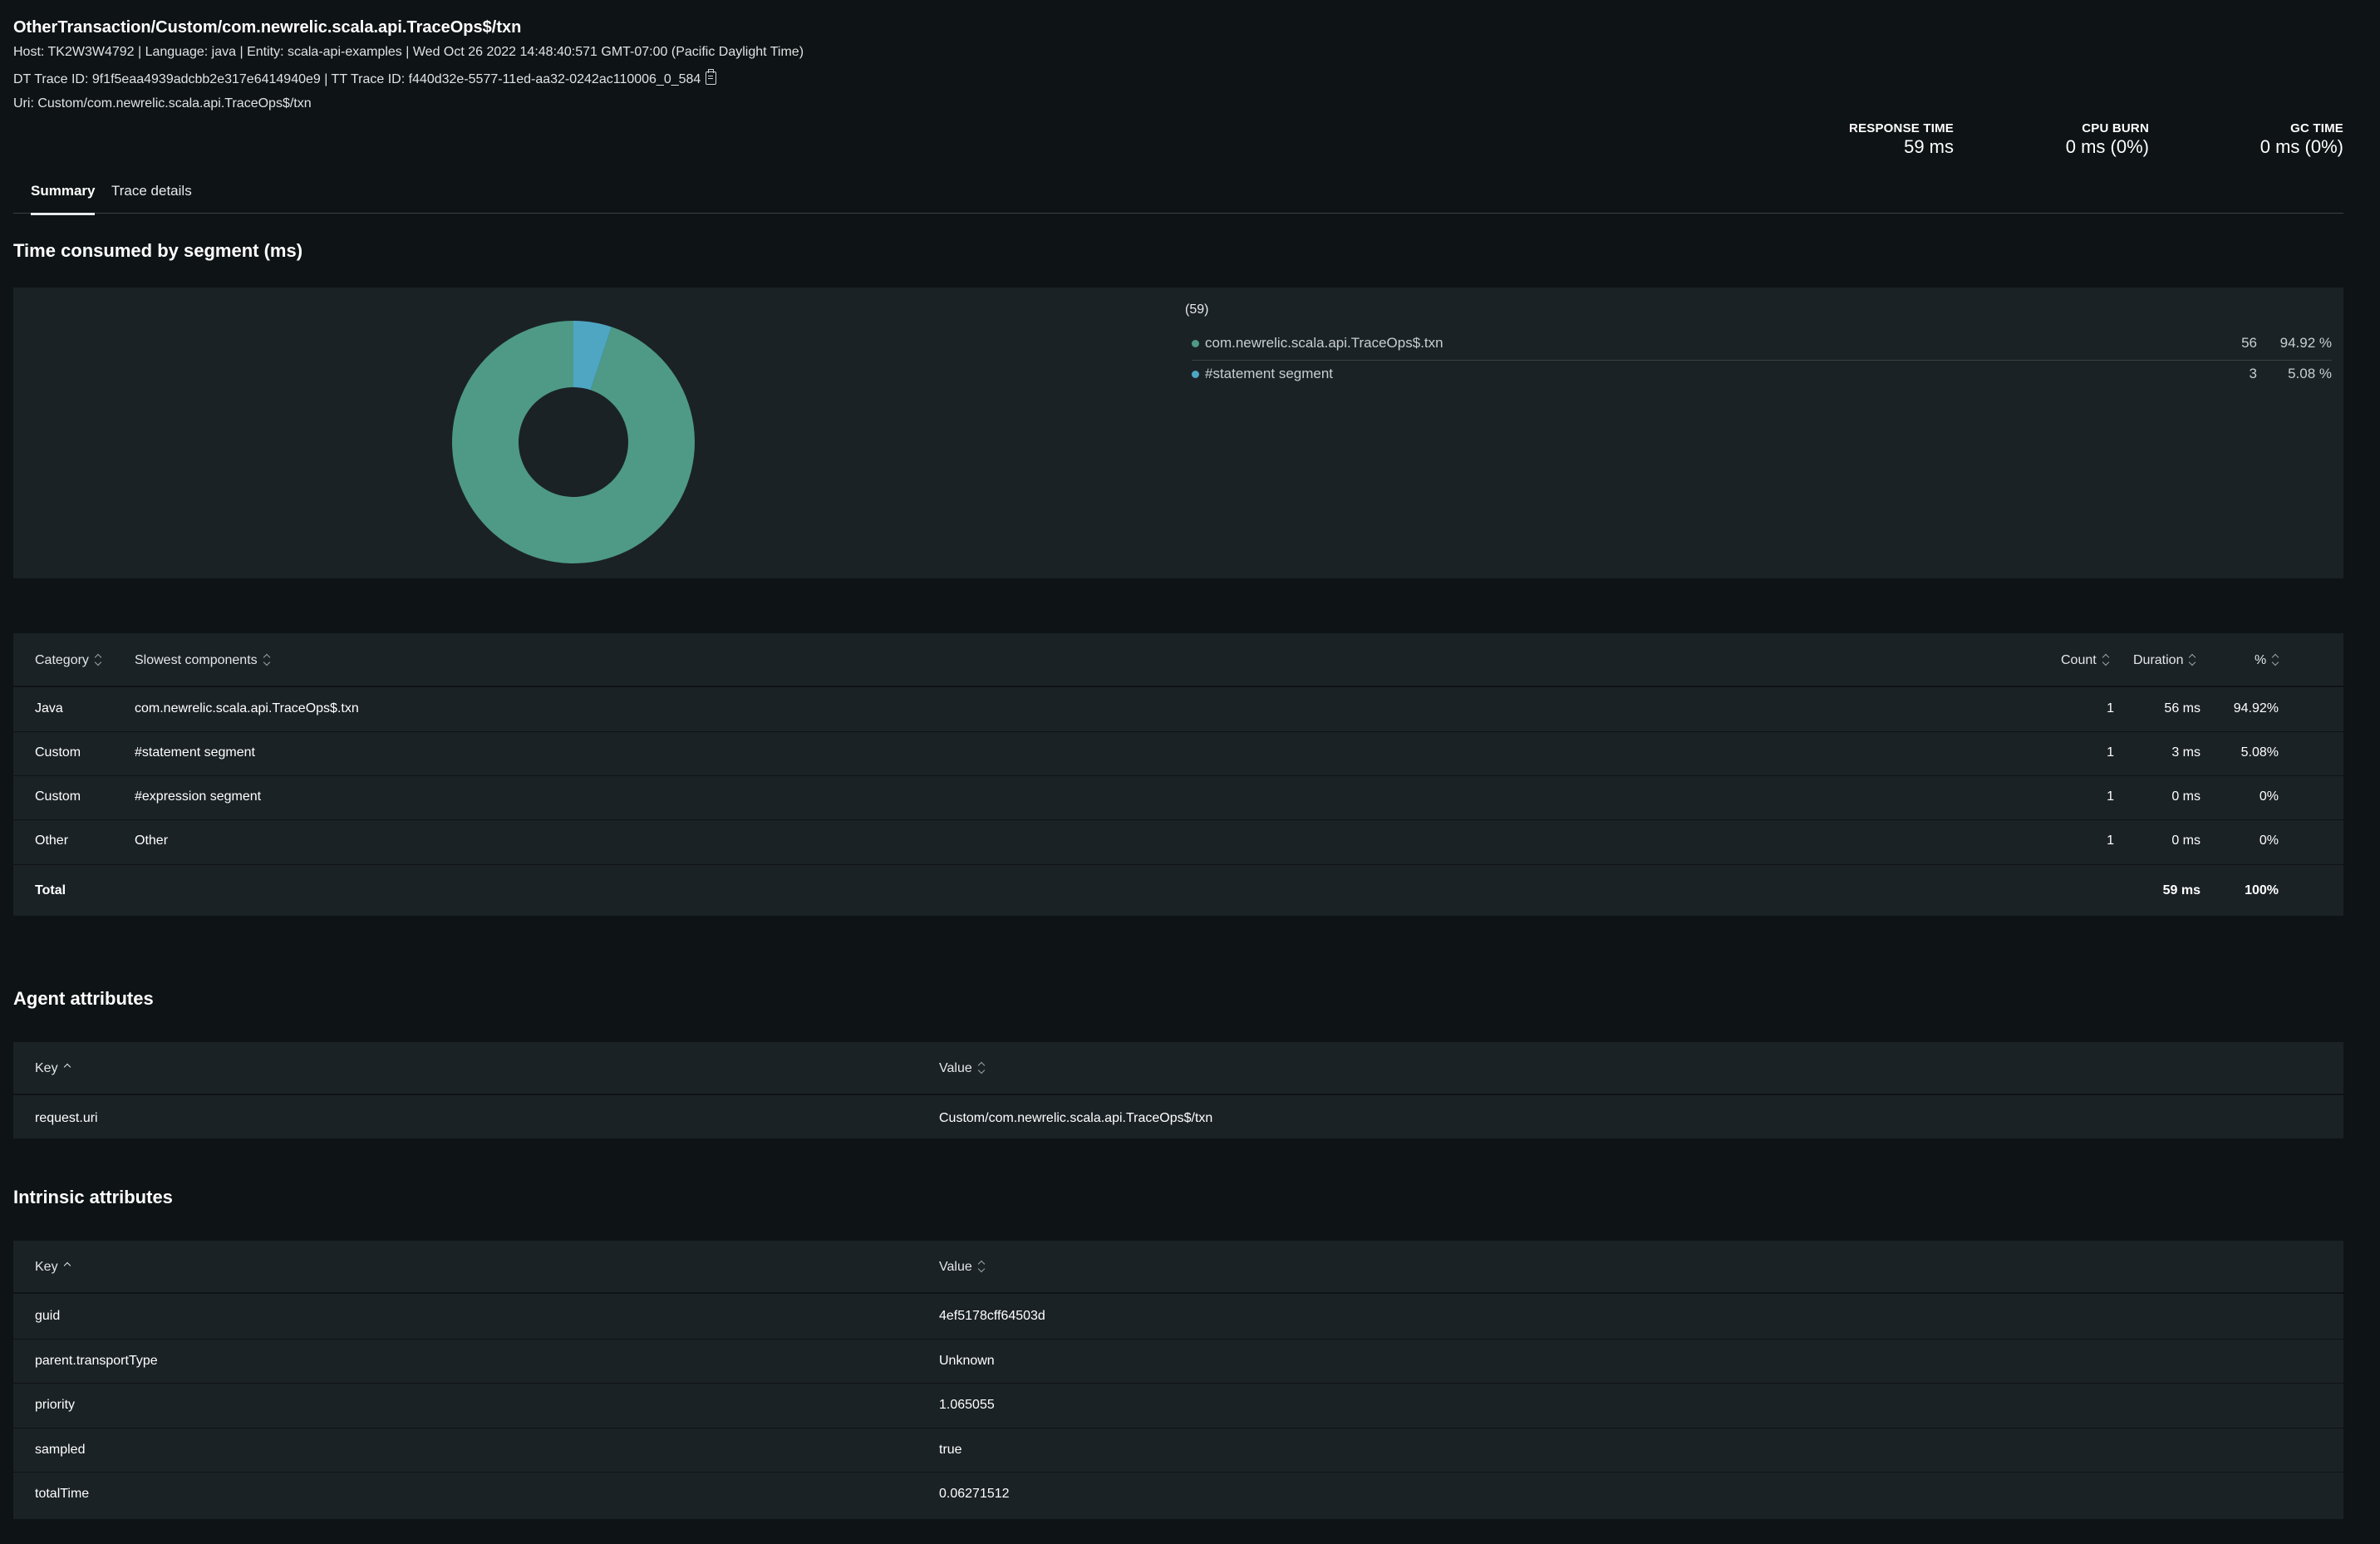  I want to click on metric-label: RESPONSE TIME, so click(1902, 128).